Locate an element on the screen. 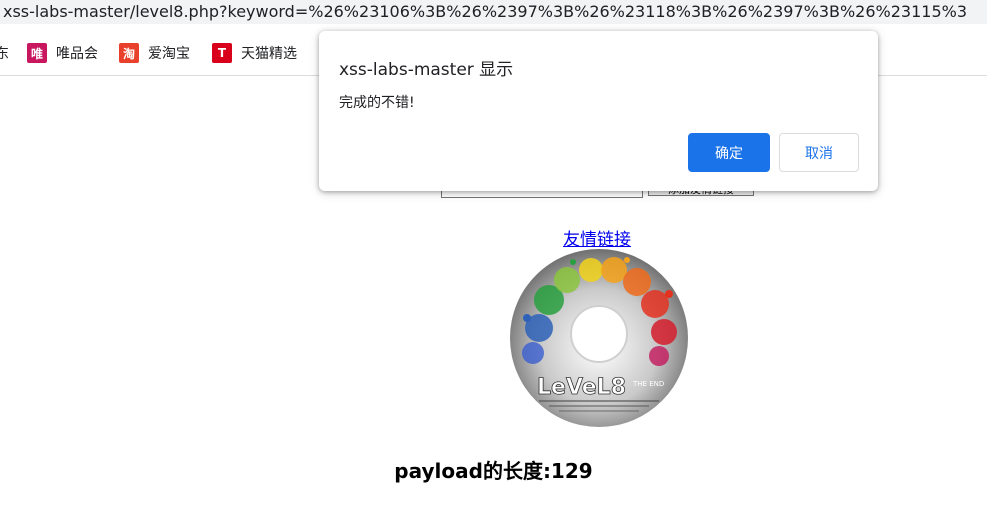 The width and height of the screenshot is (987, 523). dialog-title: xss-labs-master 显示 is located at coordinates (426, 70).